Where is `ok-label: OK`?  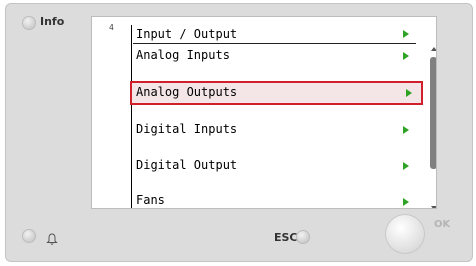
ok-label: OK is located at coordinates (442, 224).